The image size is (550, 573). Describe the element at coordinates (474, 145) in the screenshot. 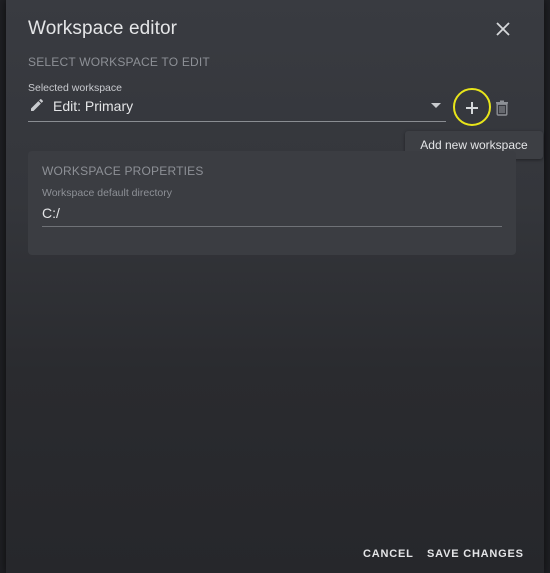

I see `tooltip-text: Add new workspace` at that location.